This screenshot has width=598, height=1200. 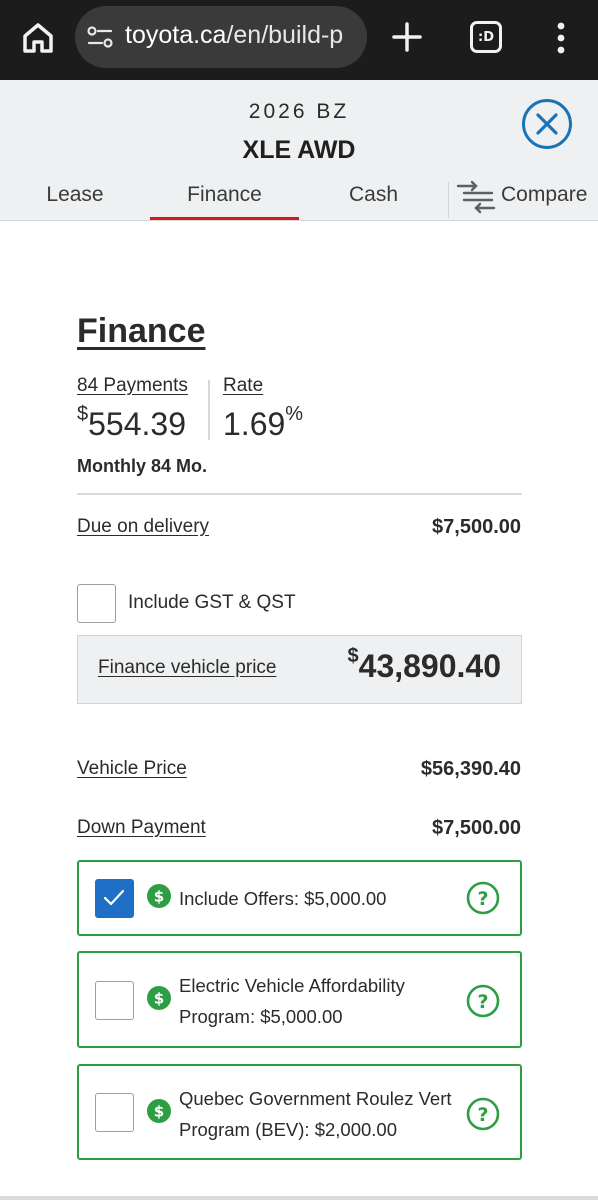 What do you see at coordinates (285, 35) in the screenshot?
I see `url-path: /en/build-p` at bounding box center [285, 35].